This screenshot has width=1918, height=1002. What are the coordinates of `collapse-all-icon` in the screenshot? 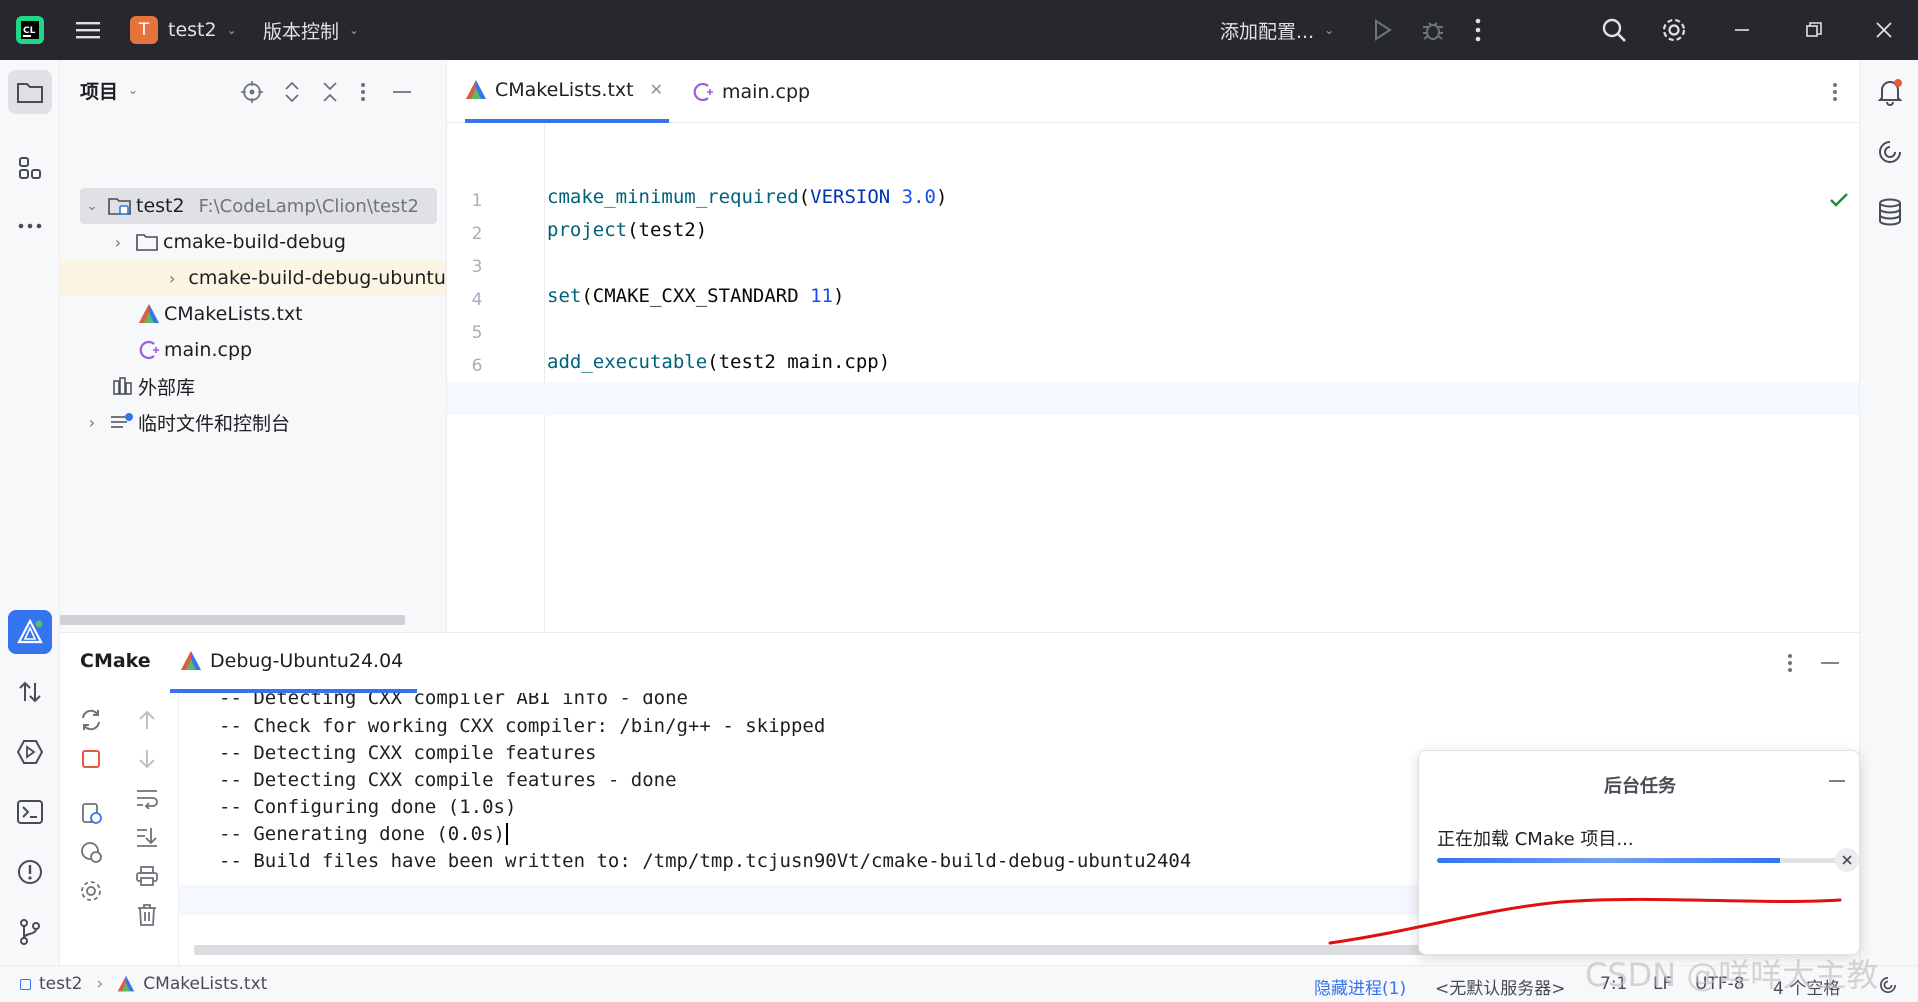 It's located at (330, 92).